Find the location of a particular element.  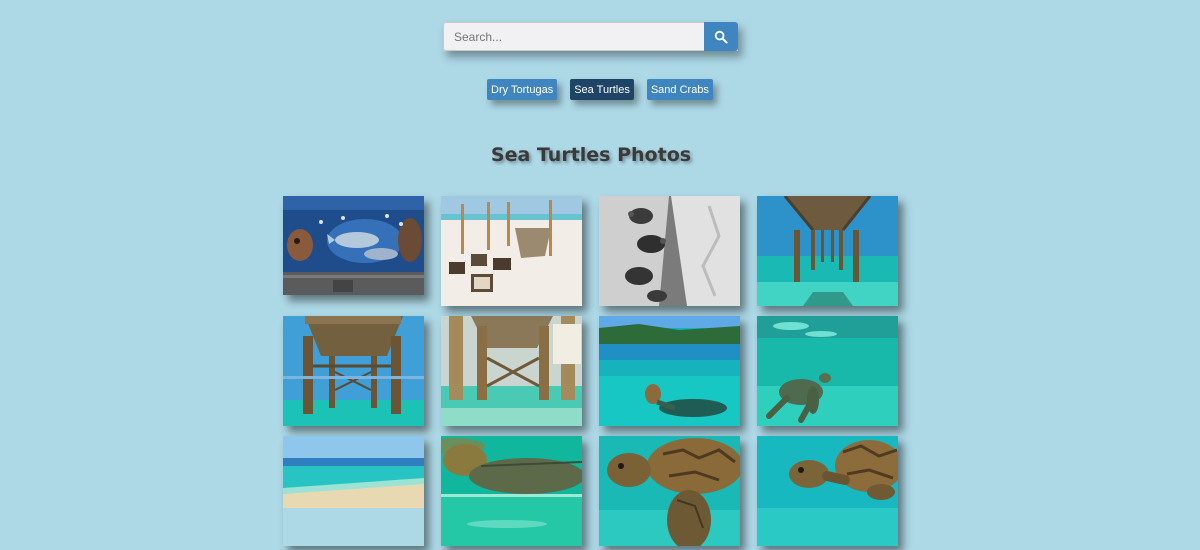

turtle-tattoo-photo is located at coordinates (669, 251).